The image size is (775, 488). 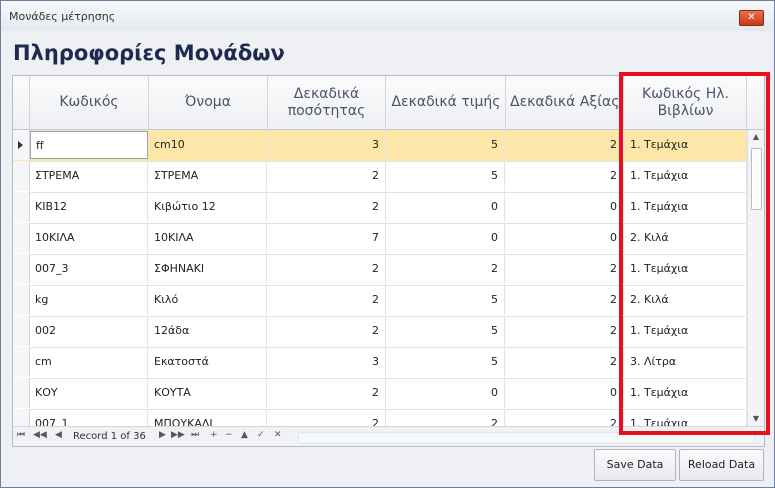 I want to click on cell-code: ff, so click(x=89, y=145).